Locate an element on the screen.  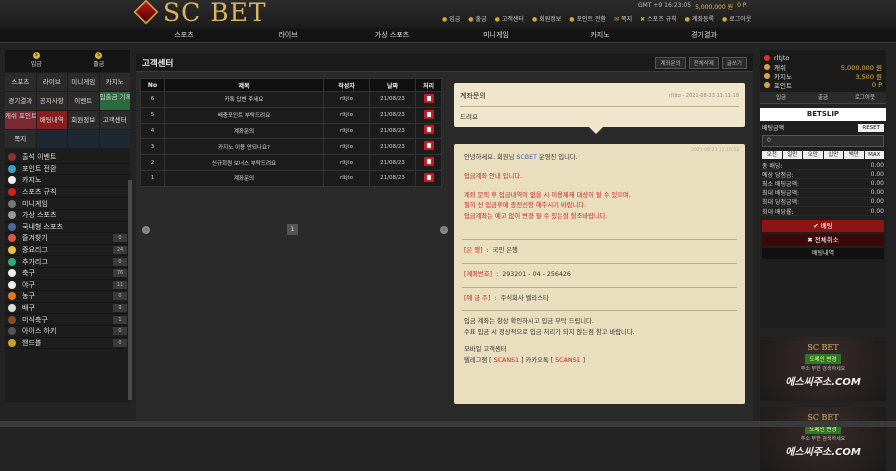
write-button: 글쓰기 is located at coordinates (734, 62).